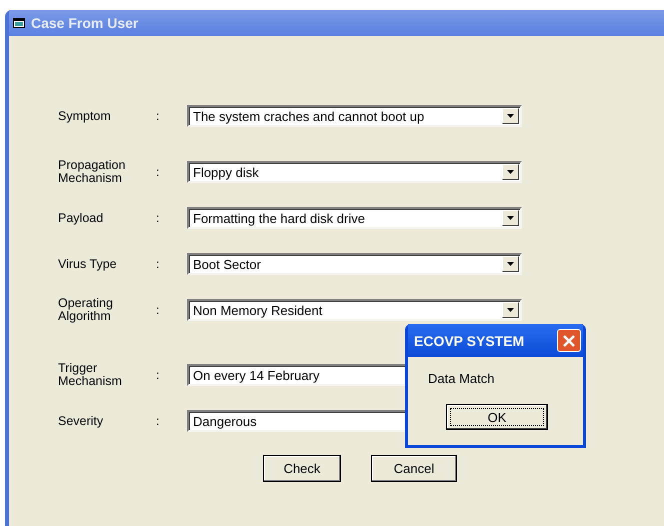 This screenshot has height=526, width=664. Describe the element at coordinates (354, 116) in the screenshot. I see `dropdown-field: The system craches and cannot boot up` at that location.